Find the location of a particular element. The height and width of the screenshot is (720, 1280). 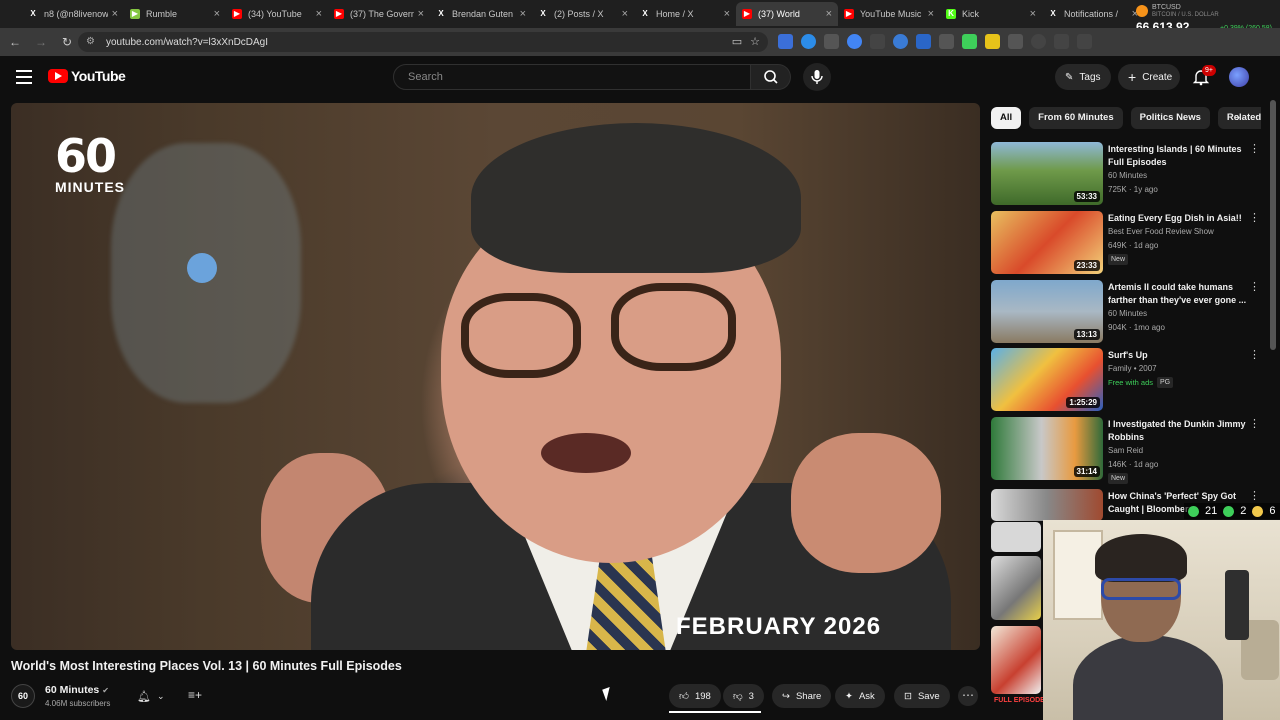

share-button: ↪ Share is located at coordinates (802, 696).